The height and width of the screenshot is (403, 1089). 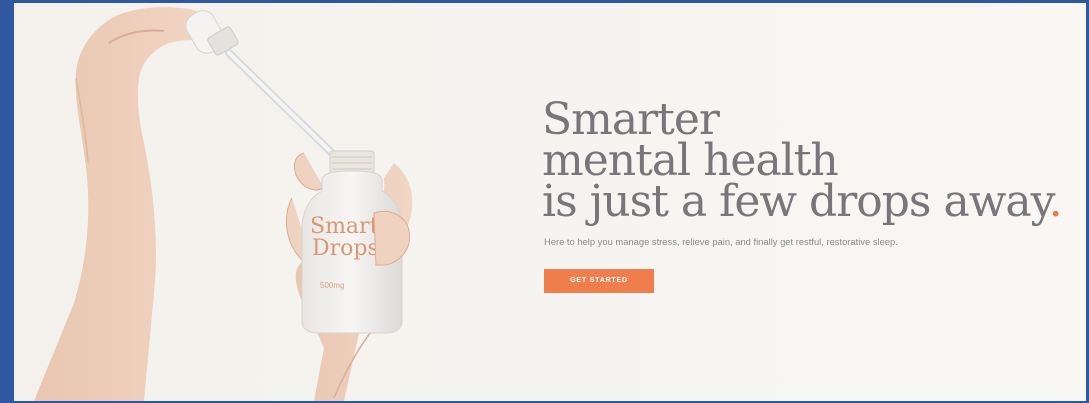 I want to click on bottle-brand-line-2: Drops, so click(x=345, y=248).